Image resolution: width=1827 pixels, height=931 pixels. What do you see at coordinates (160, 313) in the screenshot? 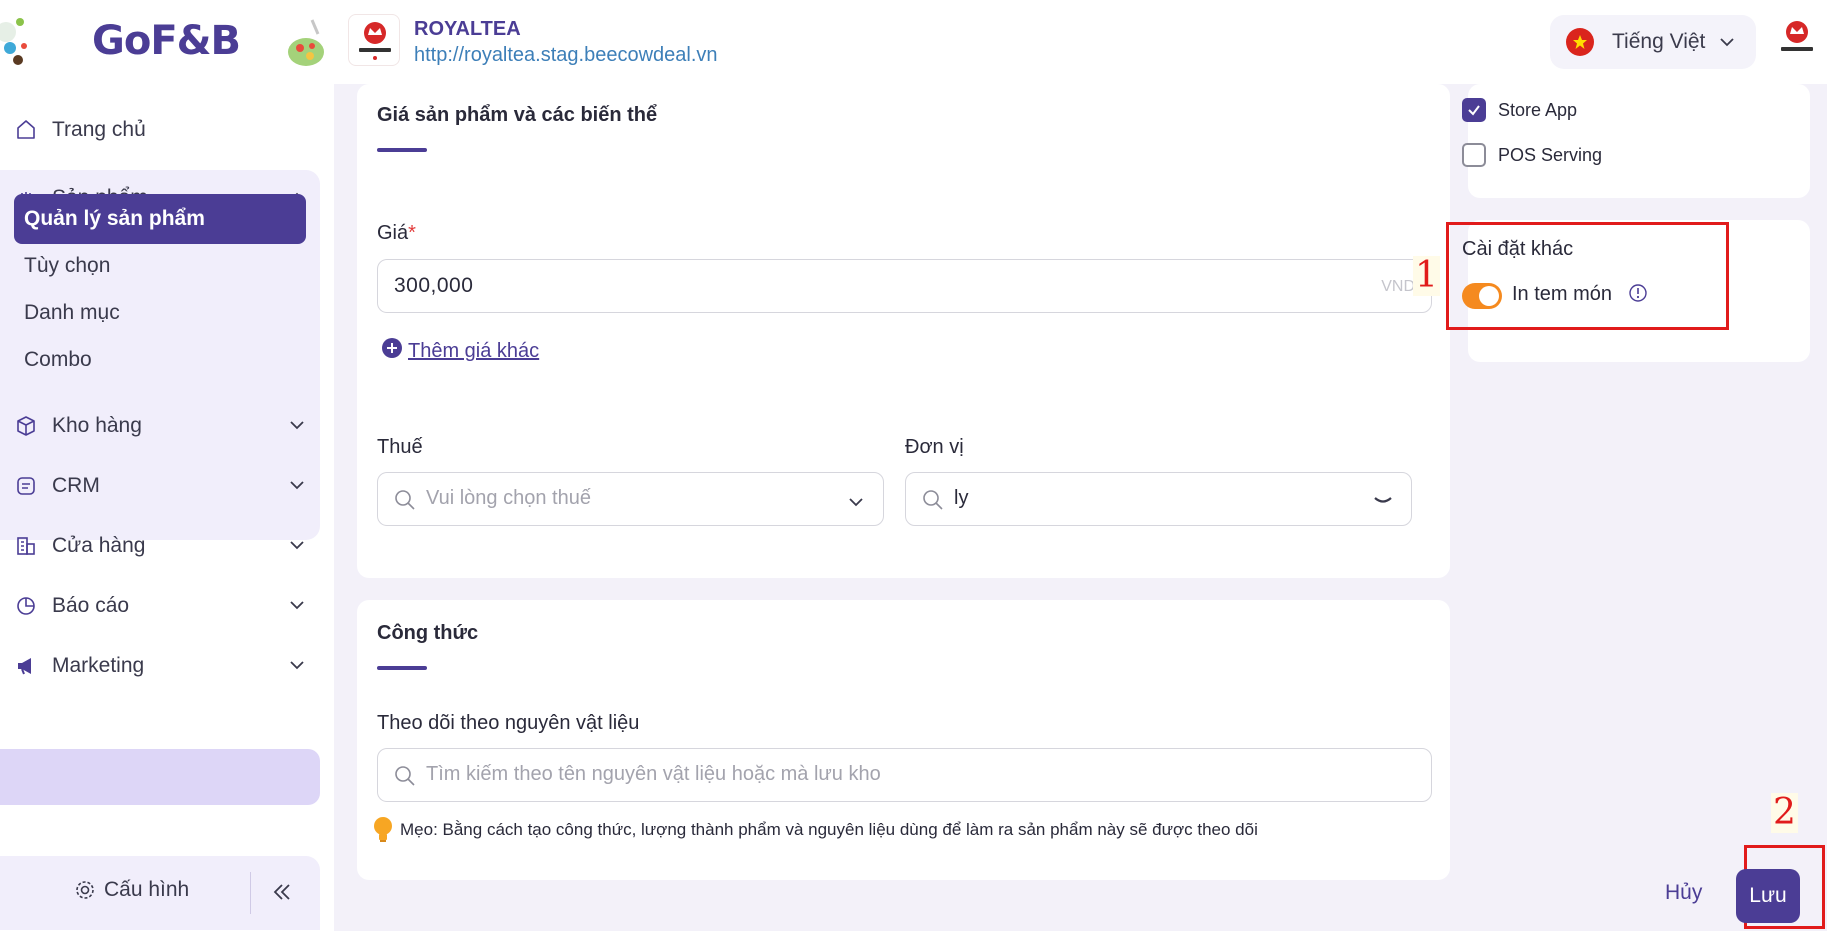
I see `sidebar-subitem-categories: Danh mục` at bounding box center [160, 313].